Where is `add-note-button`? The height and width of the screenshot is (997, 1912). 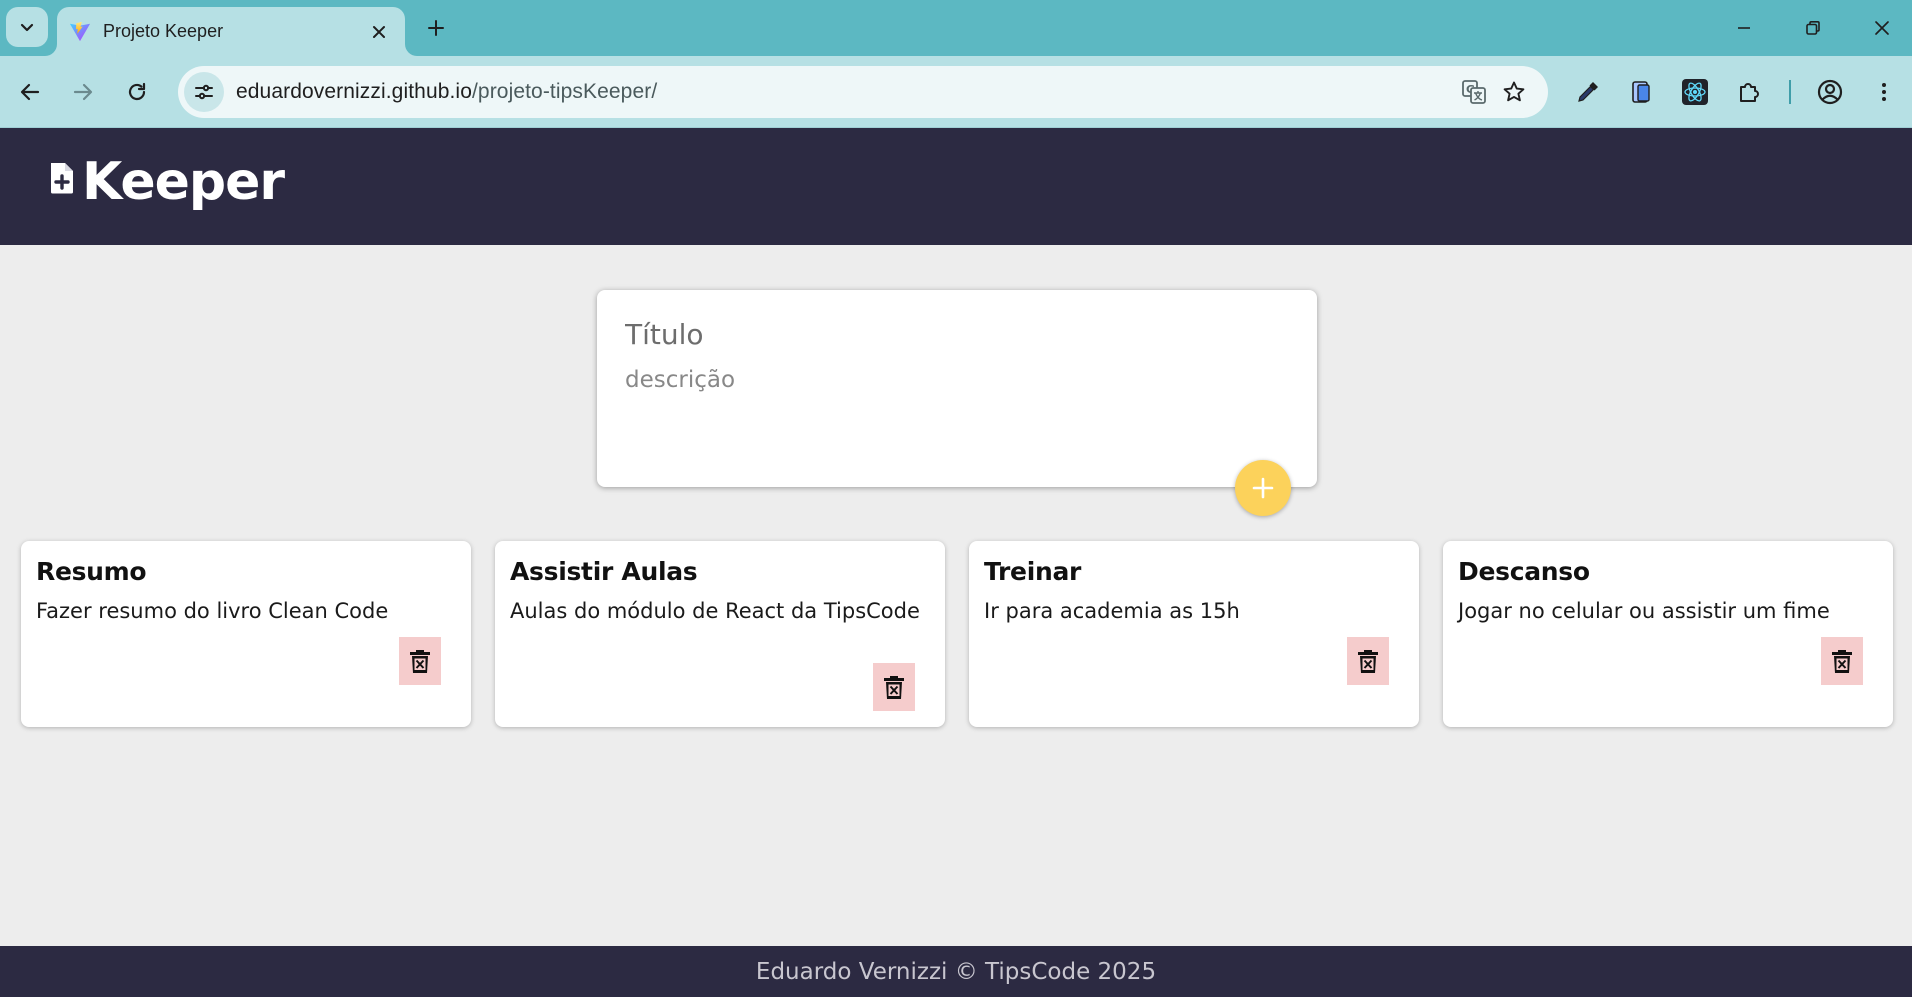
add-note-button is located at coordinates (1263, 488).